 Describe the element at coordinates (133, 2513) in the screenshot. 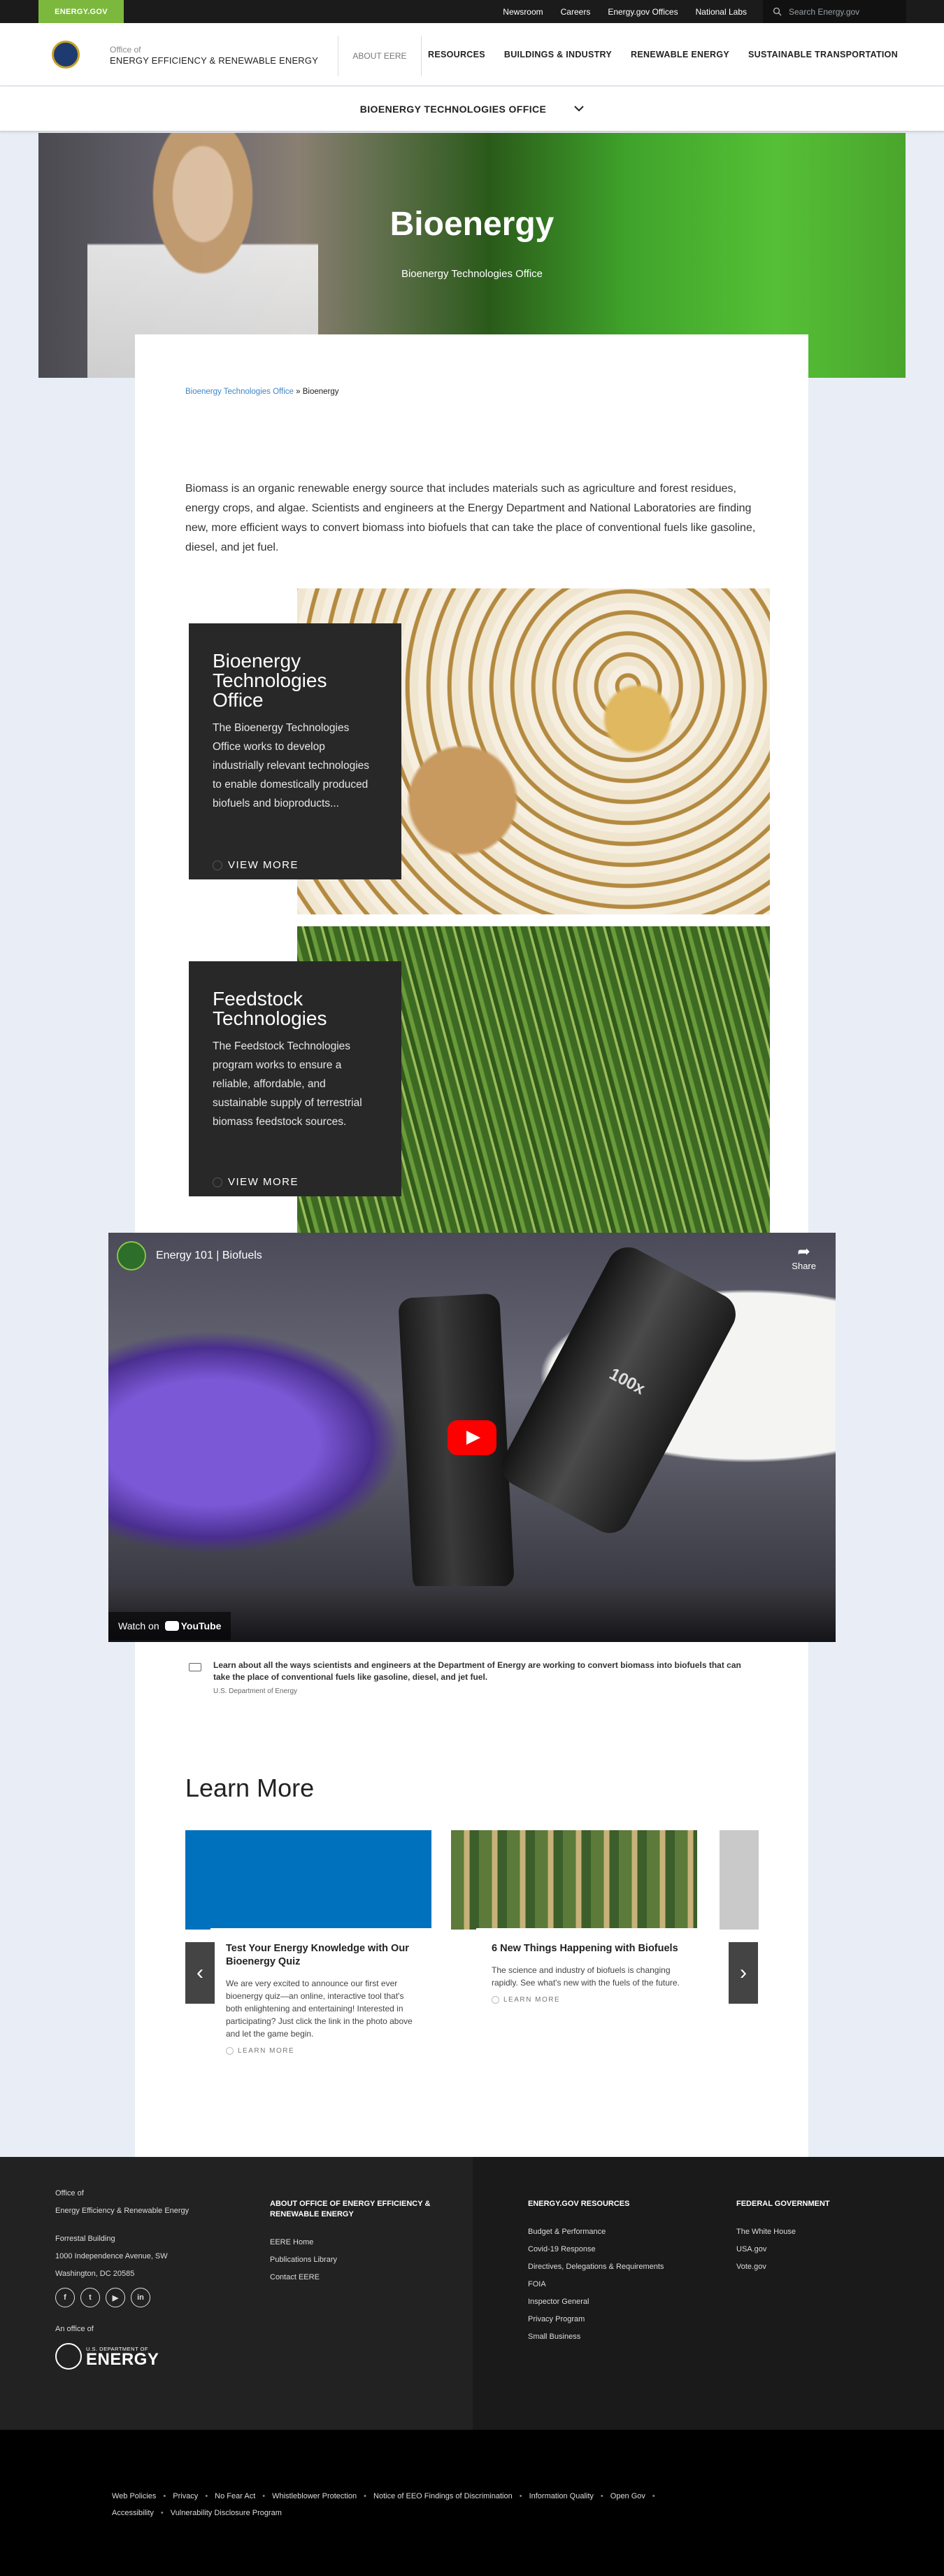

I see `legal-link: Accessibility` at that location.